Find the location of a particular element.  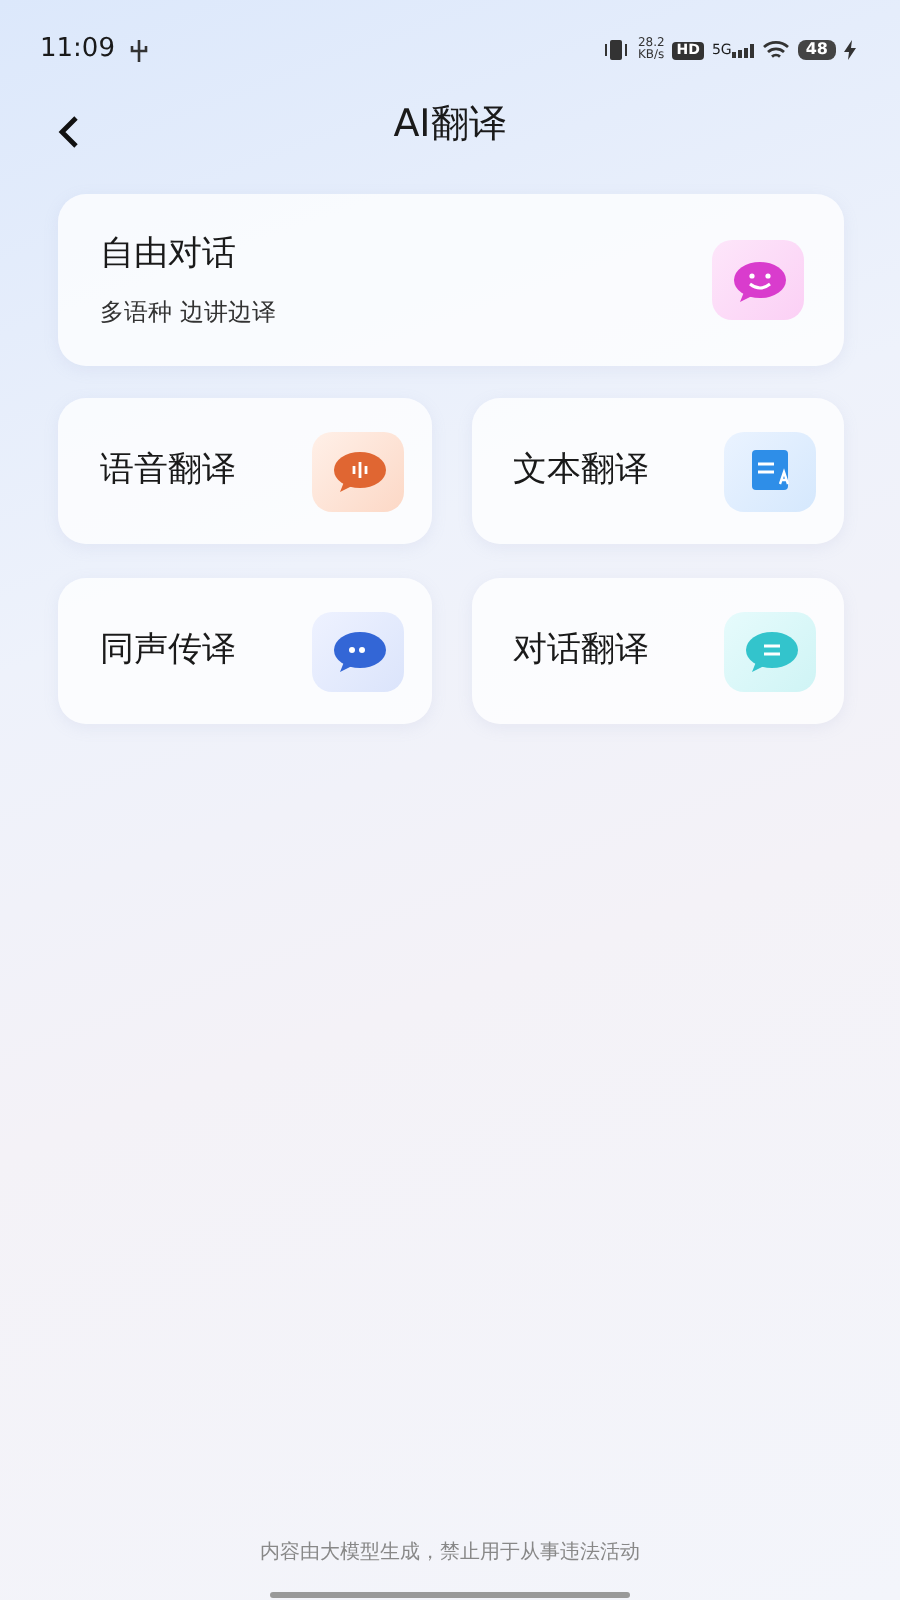

disclaimer-text: 内容由大模型生成，禁止用于从事违法活动 is located at coordinates (450, 1553).